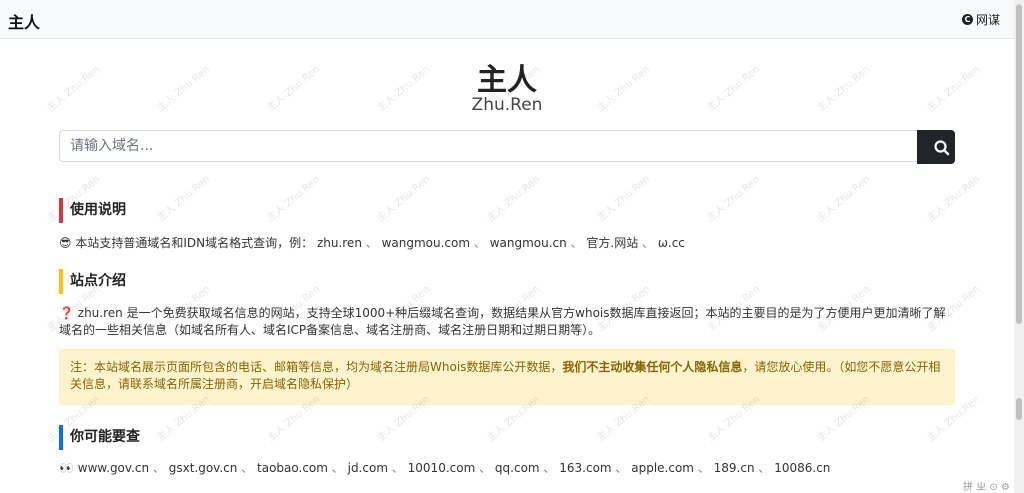 Image resolution: width=1024 pixels, height=493 pixels. I want to click on suggested-domain-link: 163.com, so click(585, 468).